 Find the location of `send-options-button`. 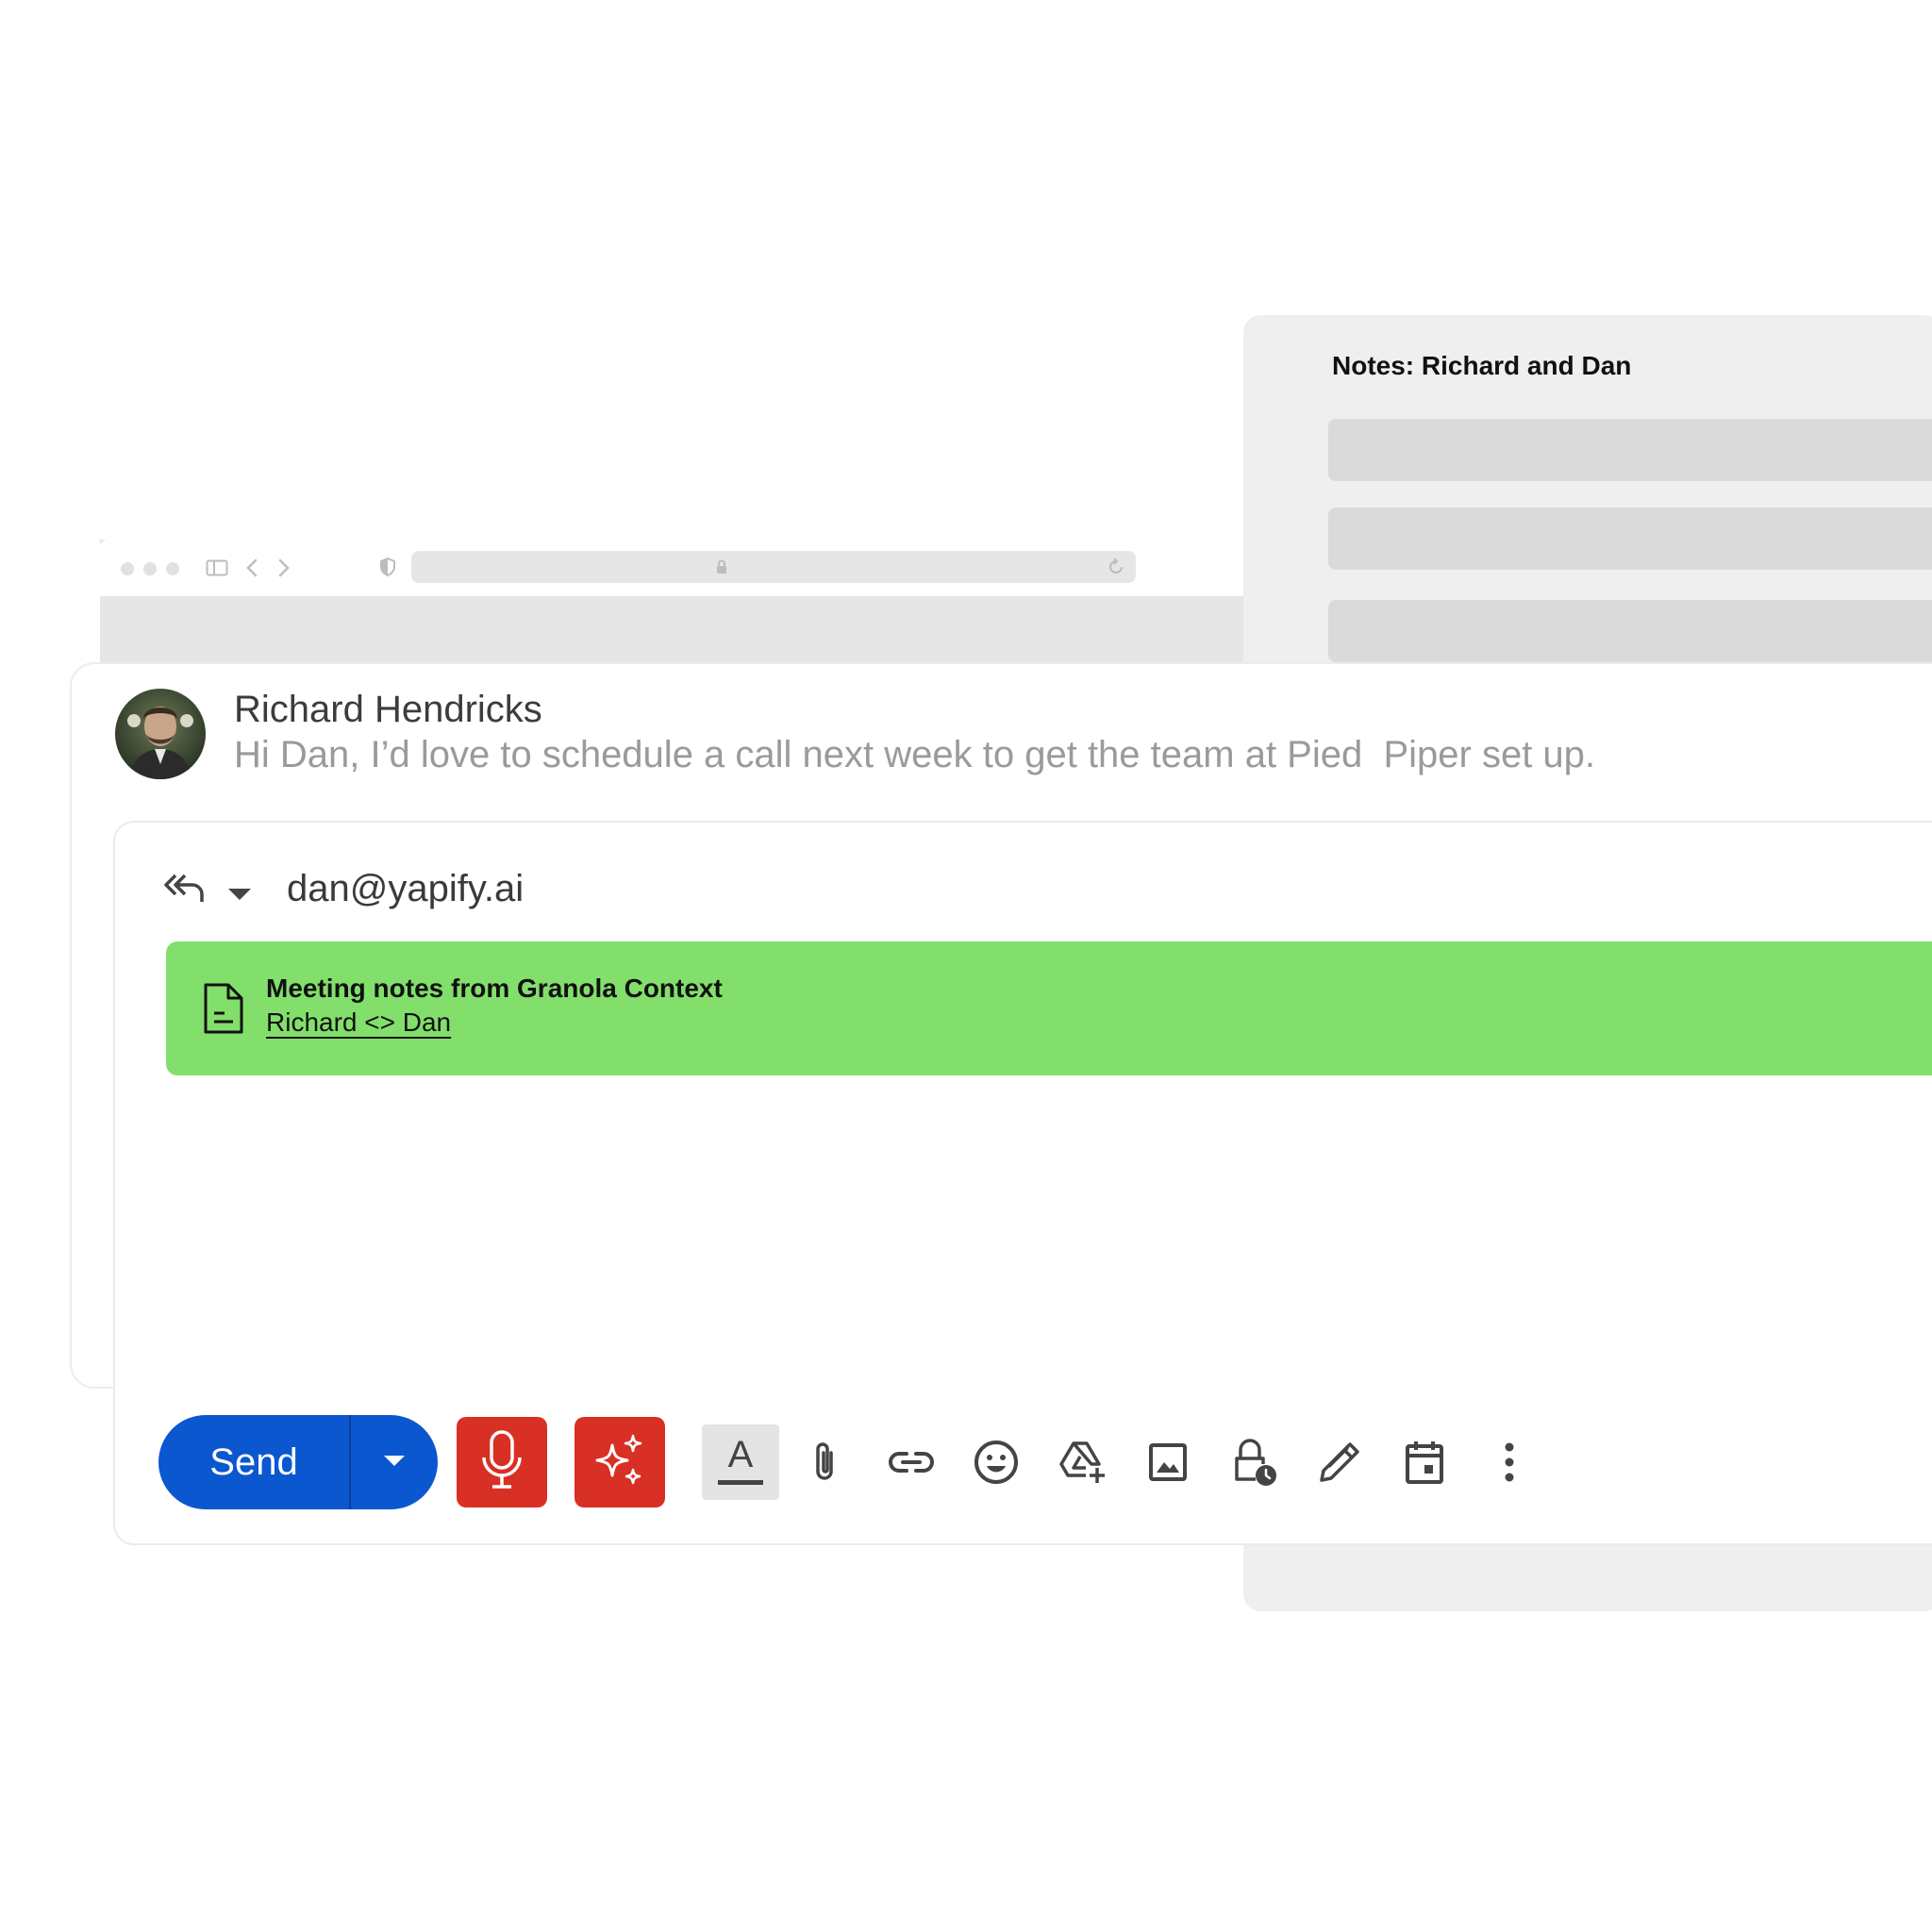

send-options-button is located at coordinates (394, 1462).